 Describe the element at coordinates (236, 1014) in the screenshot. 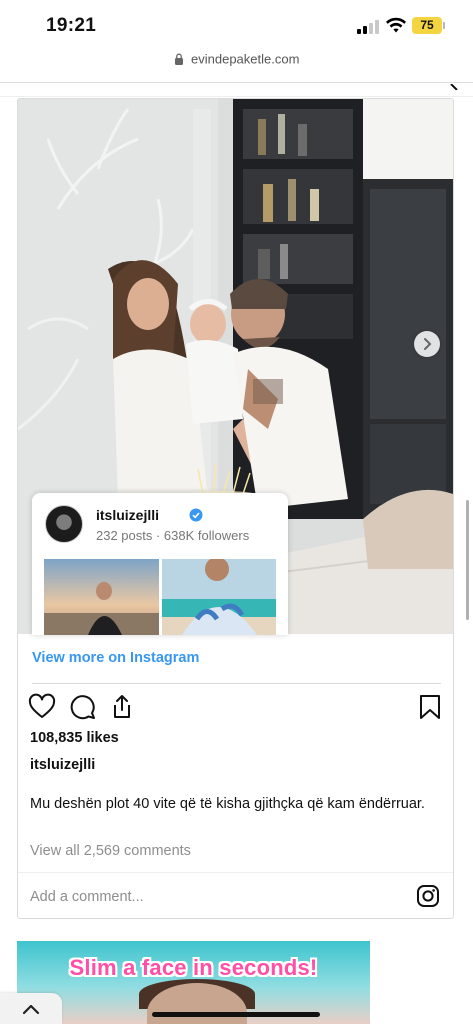

I see `home-indicator` at that location.